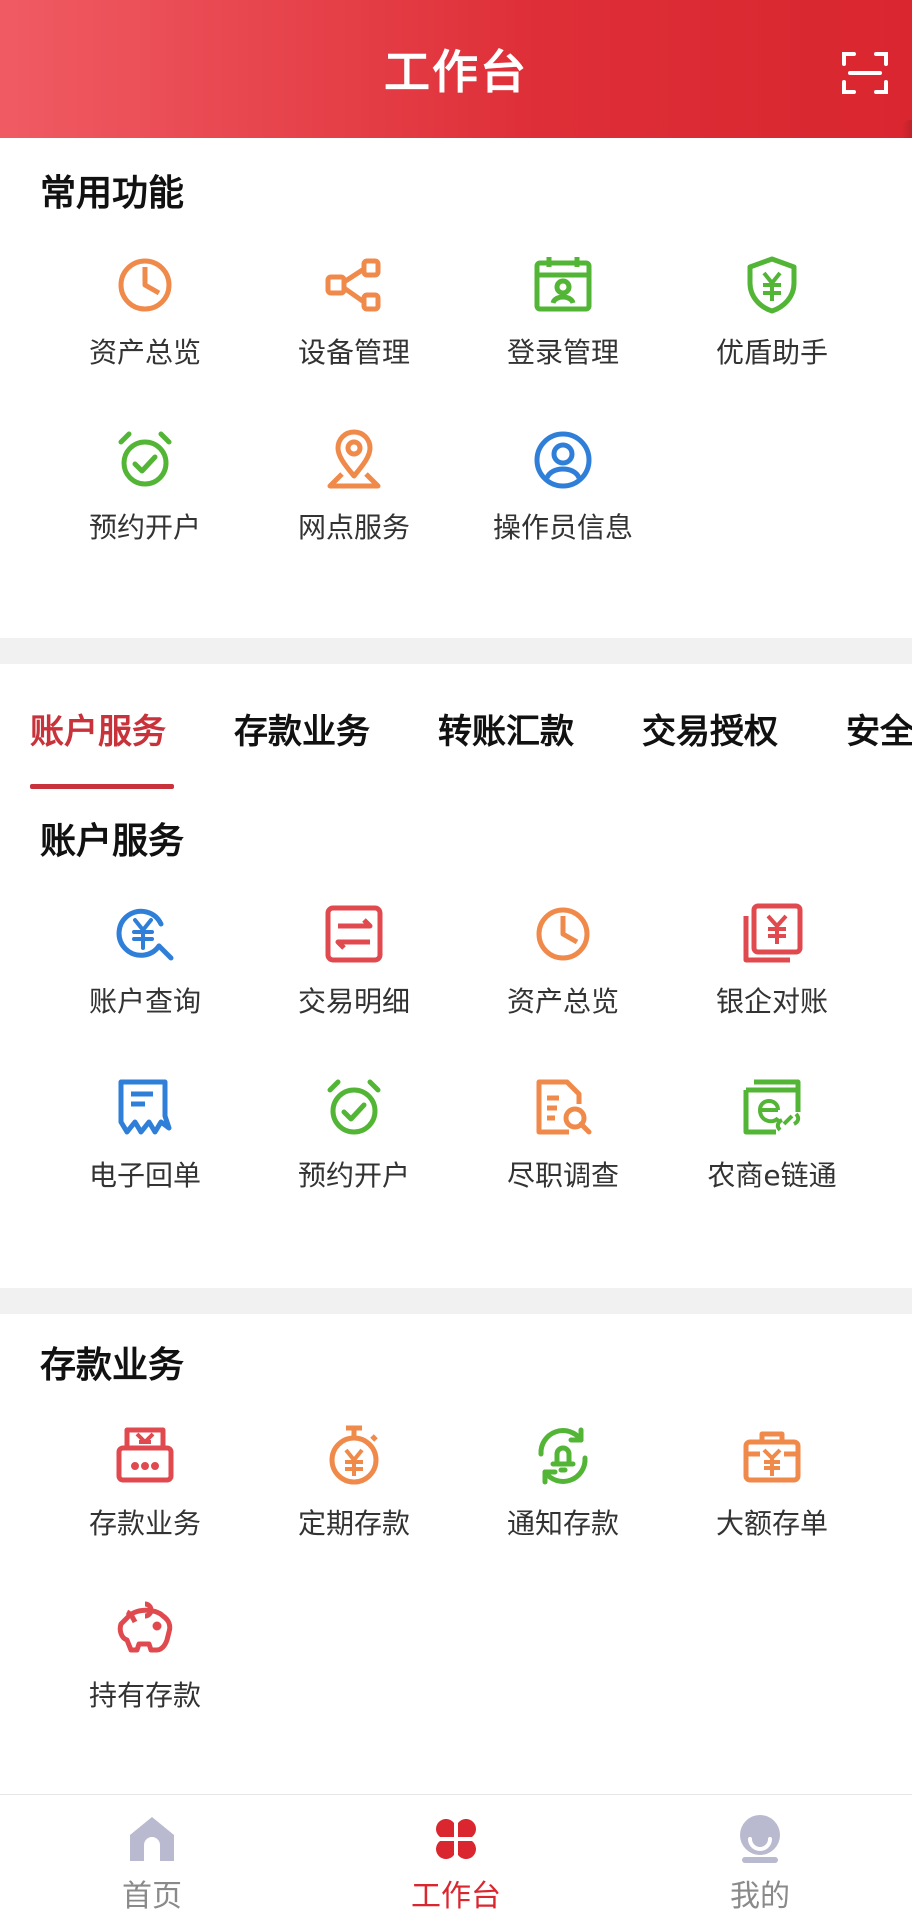  I want to click on item-label: 银企对账, so click(771, 1001).